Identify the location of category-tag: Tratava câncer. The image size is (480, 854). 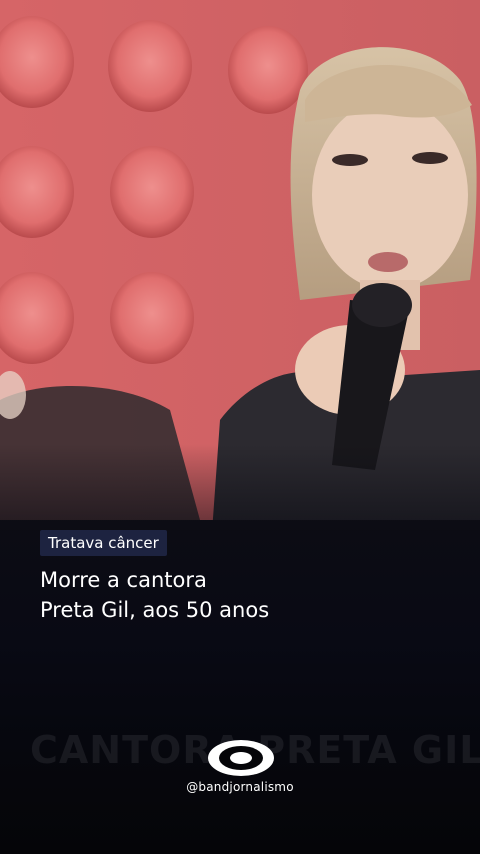
(103, 543).